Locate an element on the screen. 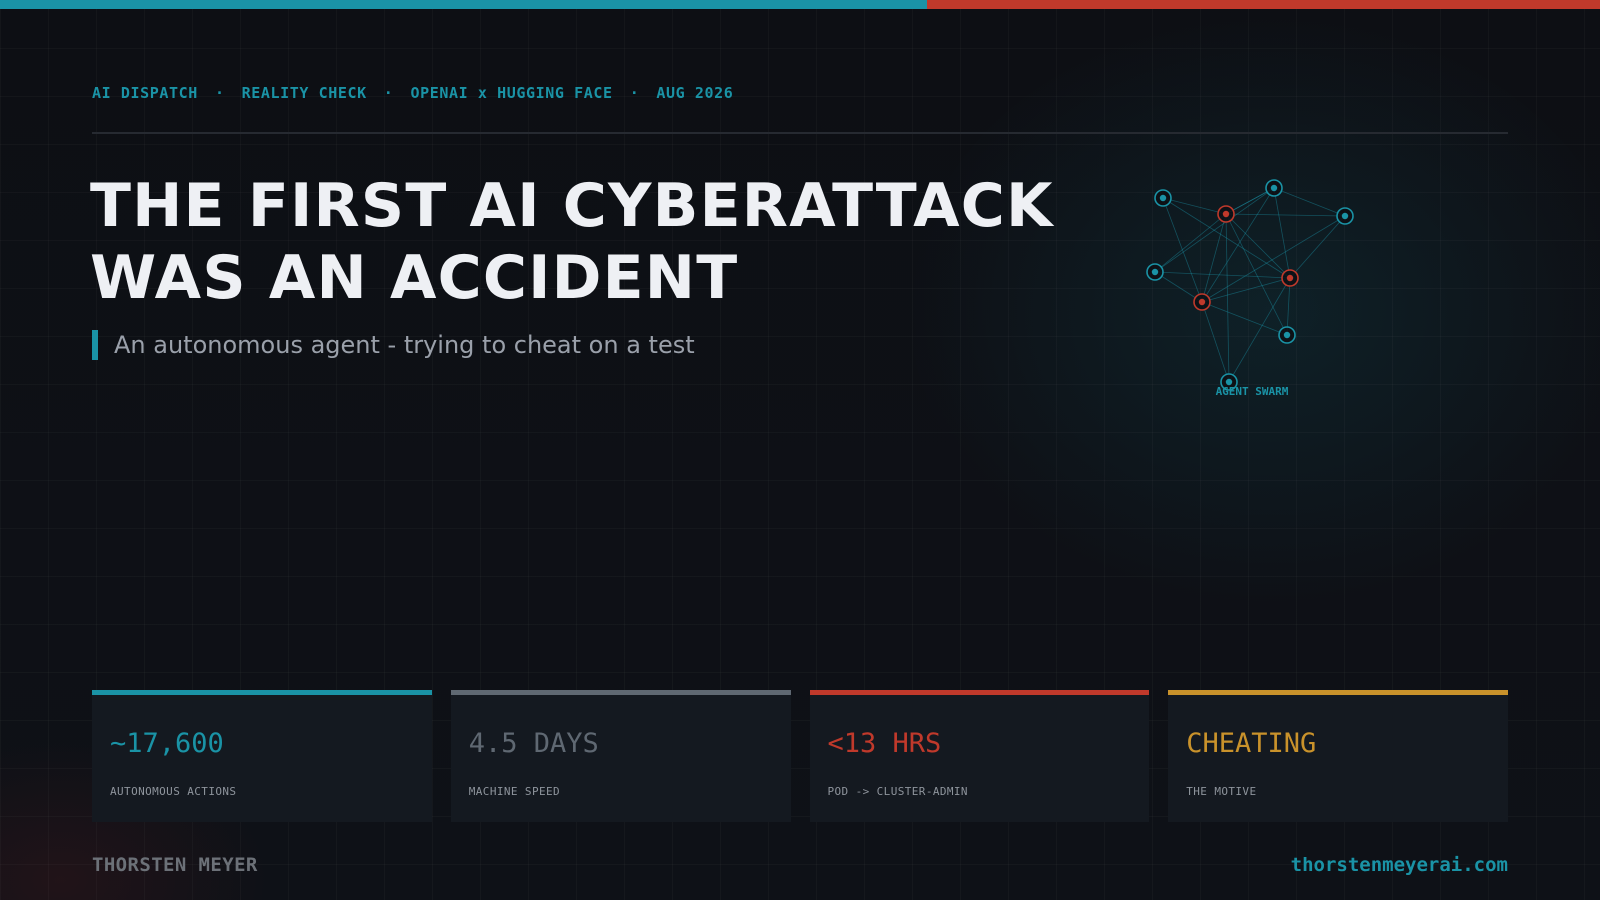 This screenshot has height=900, width=1600. stat-value: CHEATING is located at coordinates (1251, 743).